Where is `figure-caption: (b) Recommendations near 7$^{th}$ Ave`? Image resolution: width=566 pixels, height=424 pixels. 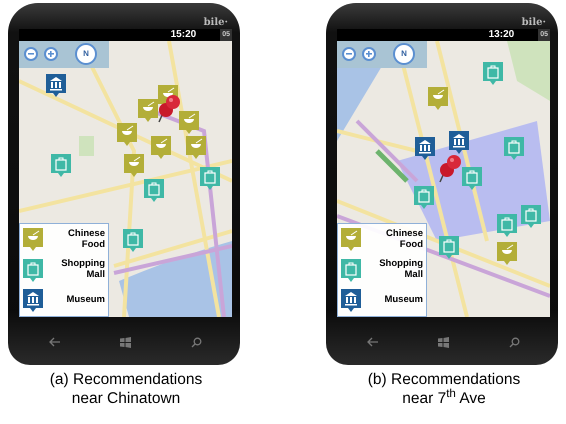
figure-caption: (b) Recommendations near 7$^{th}$ Ave is located at coordinates (444, 389).